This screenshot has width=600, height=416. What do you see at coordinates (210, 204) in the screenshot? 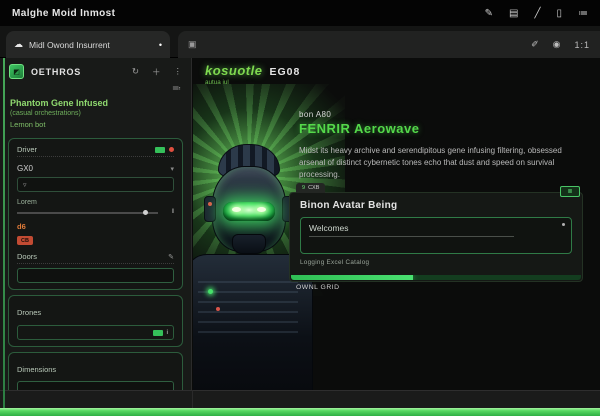
I see `ear-red-light` at bounding box center [210, 204].